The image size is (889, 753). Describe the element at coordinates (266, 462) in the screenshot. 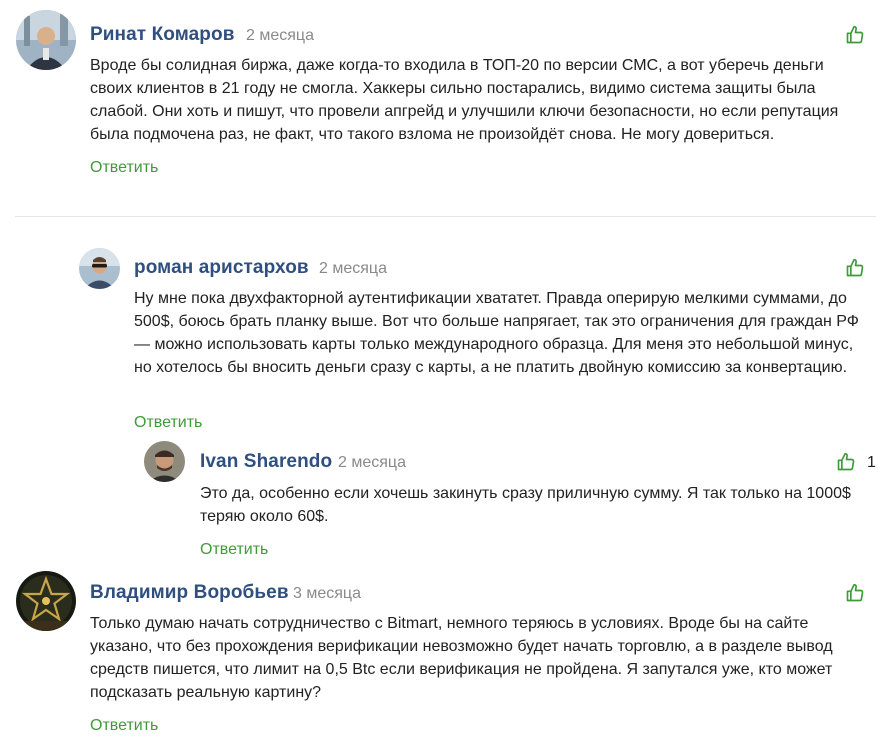

I see `author-name: Ivan Sharendo` at that location.